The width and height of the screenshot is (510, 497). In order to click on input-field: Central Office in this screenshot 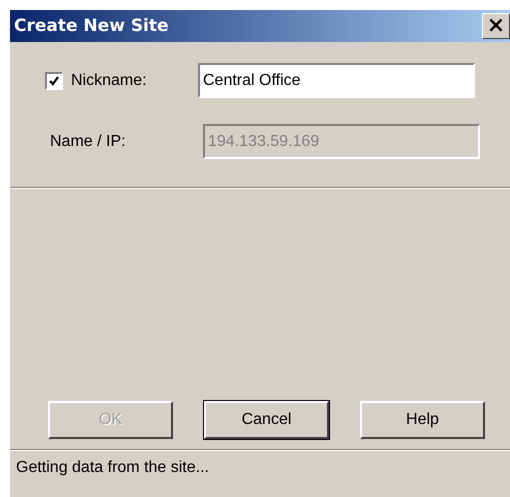, I will do `click(336, 80)`.